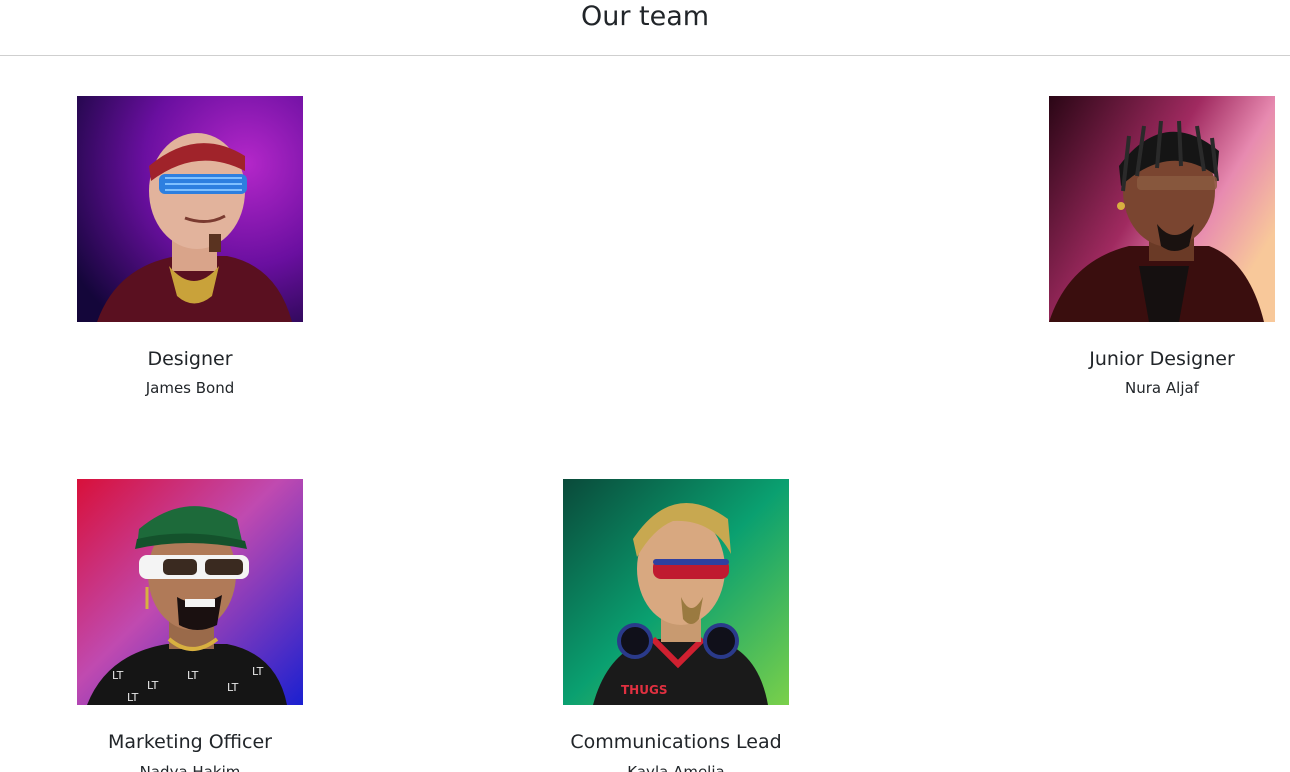 This screenshot has width=1290, height=772. I want to click on member-name: Kayla Amelia, so click(676, 767).